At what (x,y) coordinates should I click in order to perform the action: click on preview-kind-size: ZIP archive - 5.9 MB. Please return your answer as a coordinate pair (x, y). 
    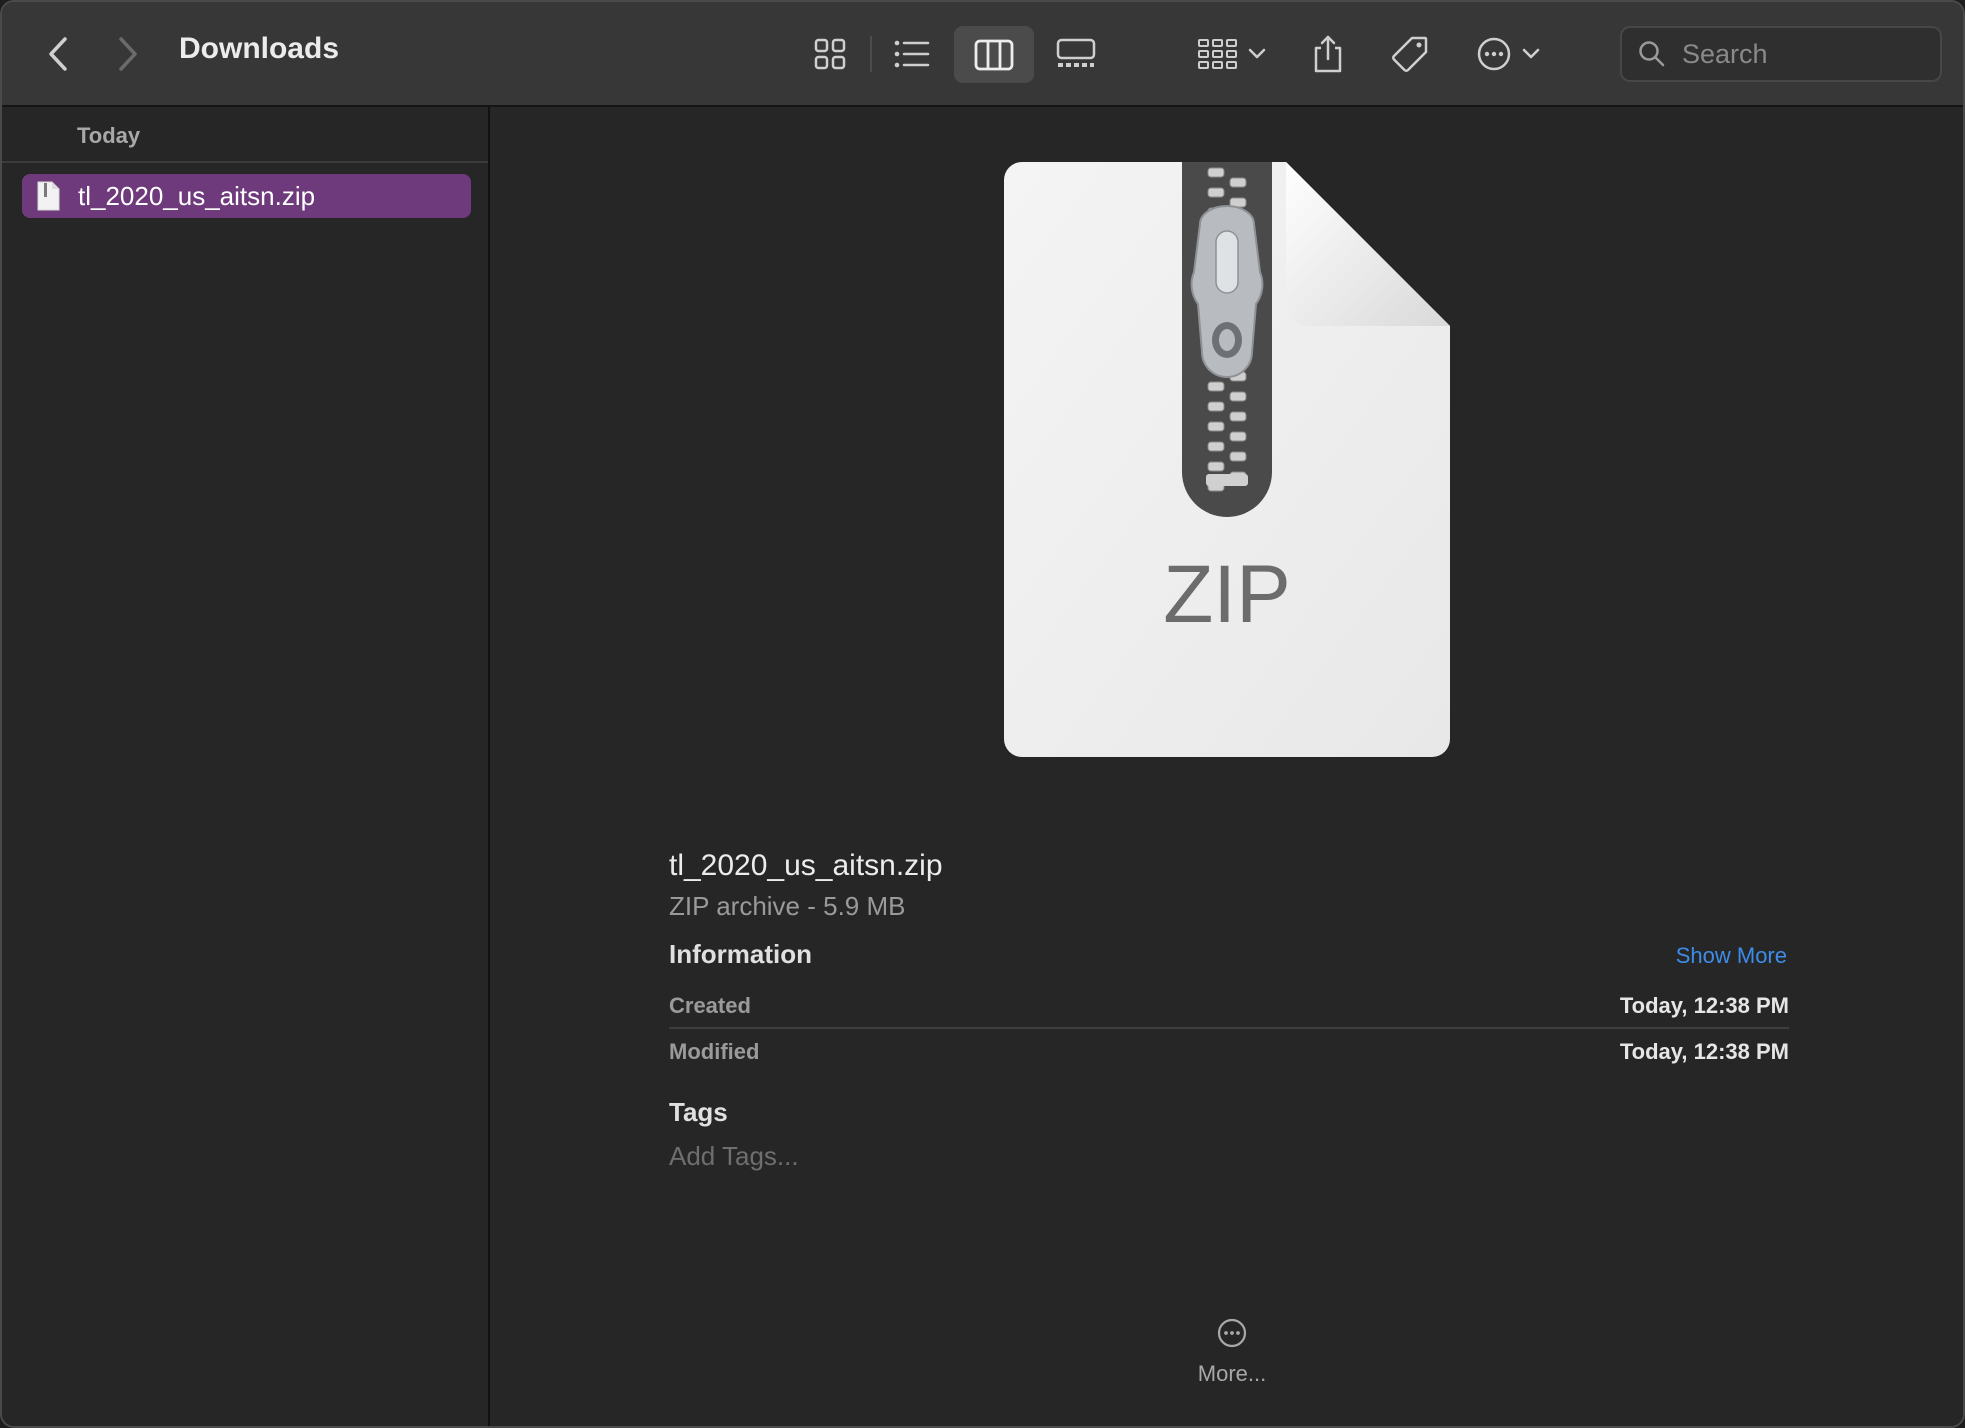
    Looking at the image, I should click on (787, 906).